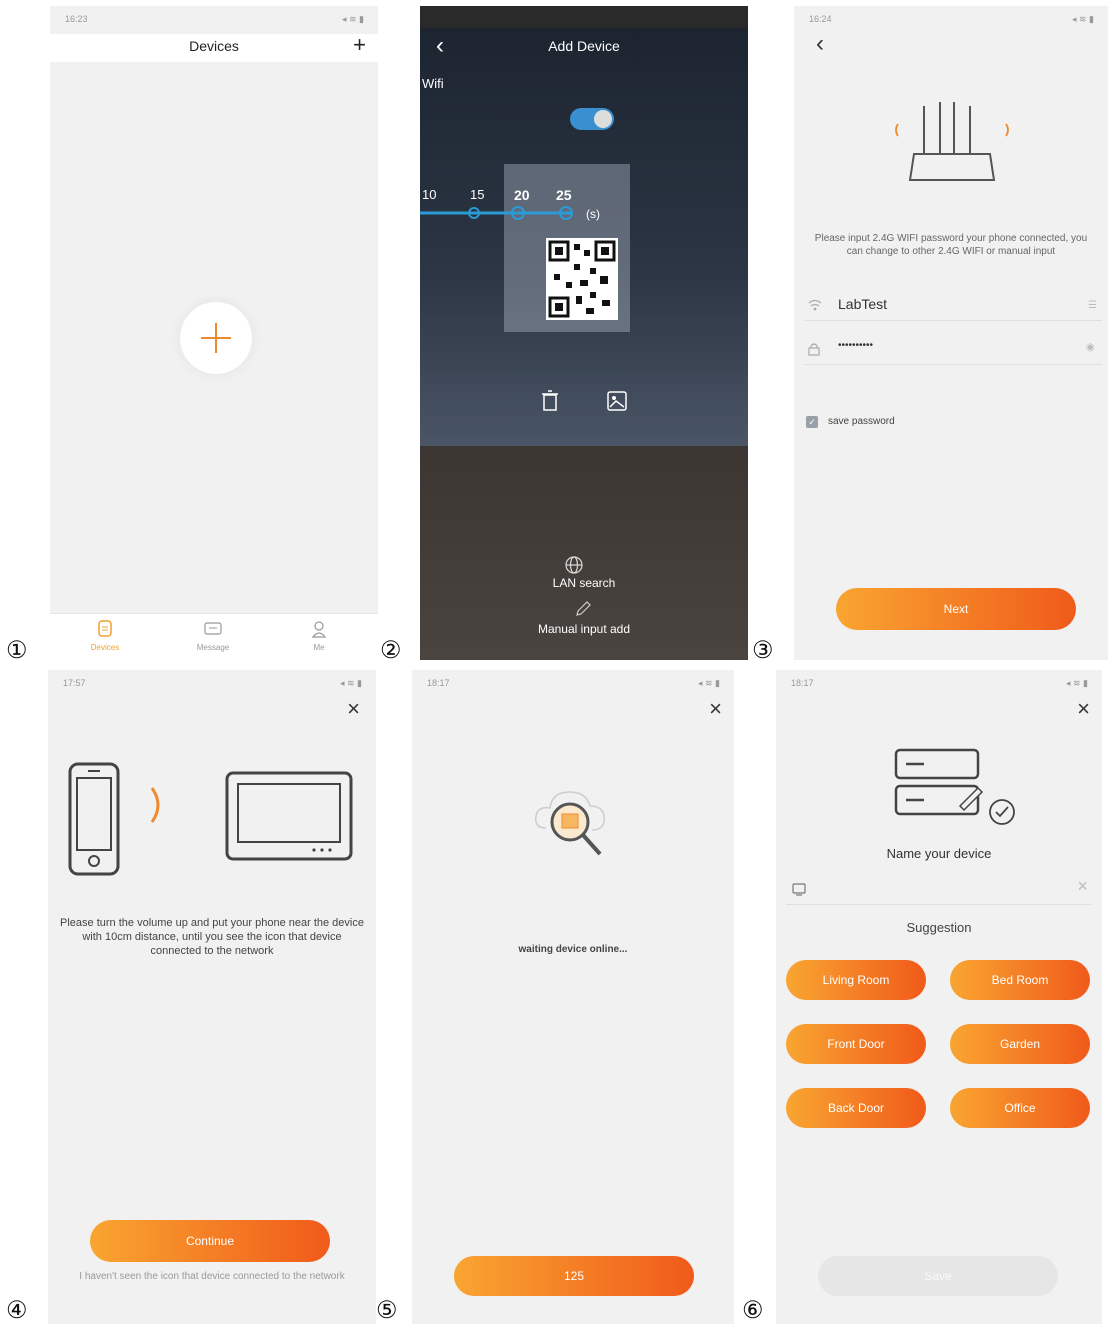  Describe the element at coordinates (213, 647) in the screenshot. I see `tab-message-label: Message` at that location.